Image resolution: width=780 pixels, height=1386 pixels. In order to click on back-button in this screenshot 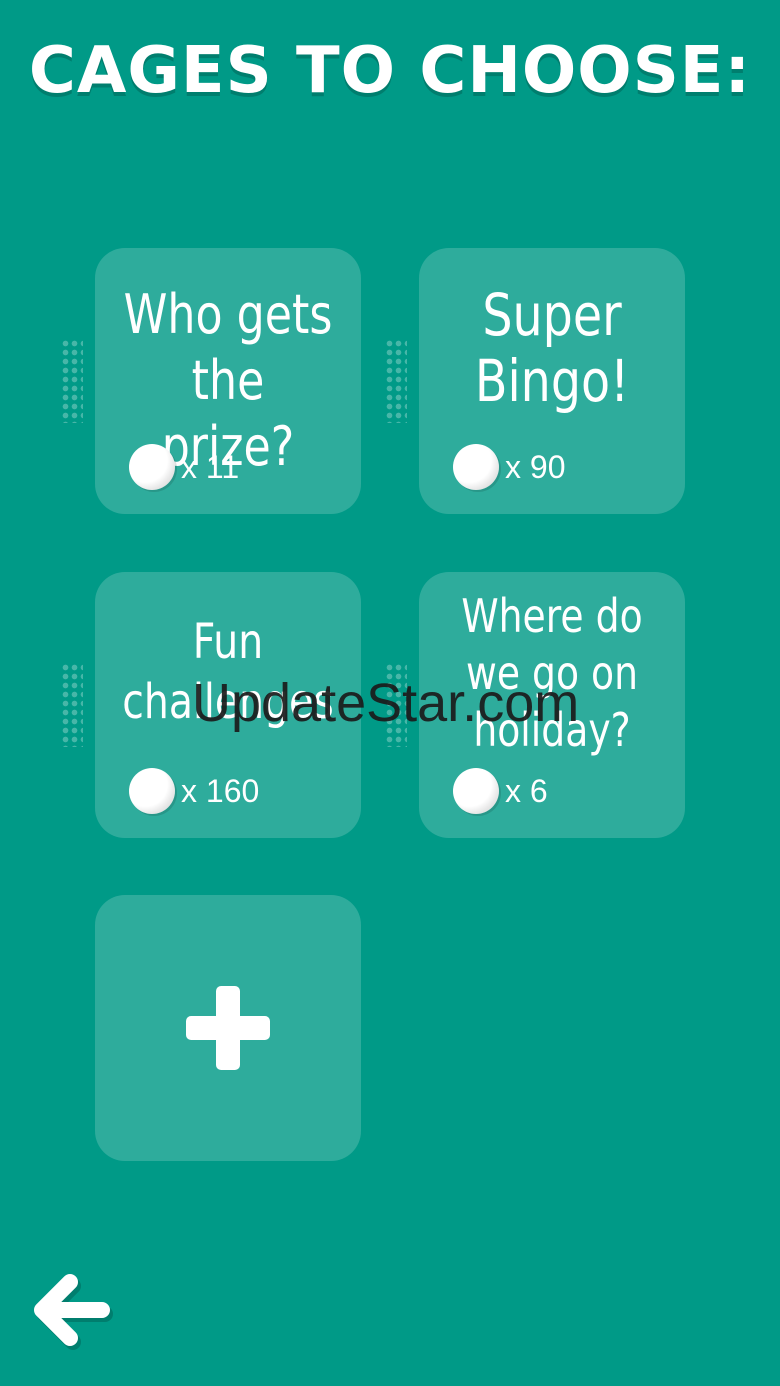, I will do `click(74, 1314)`.